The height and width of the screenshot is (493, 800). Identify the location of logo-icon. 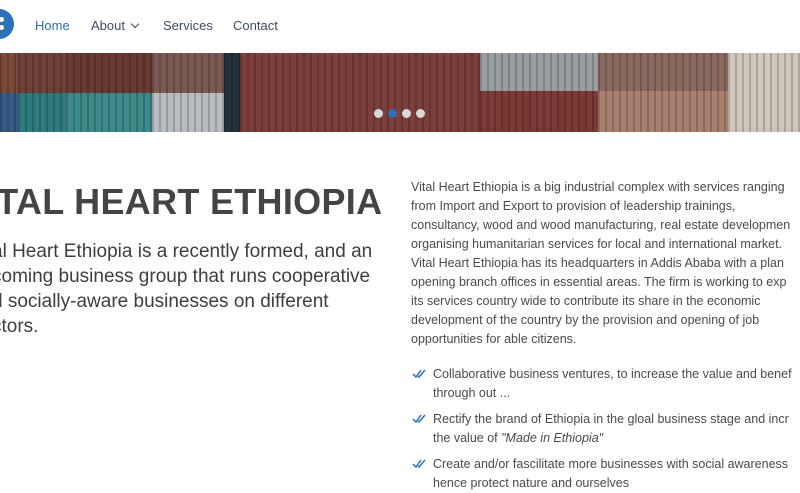
(7, 24).